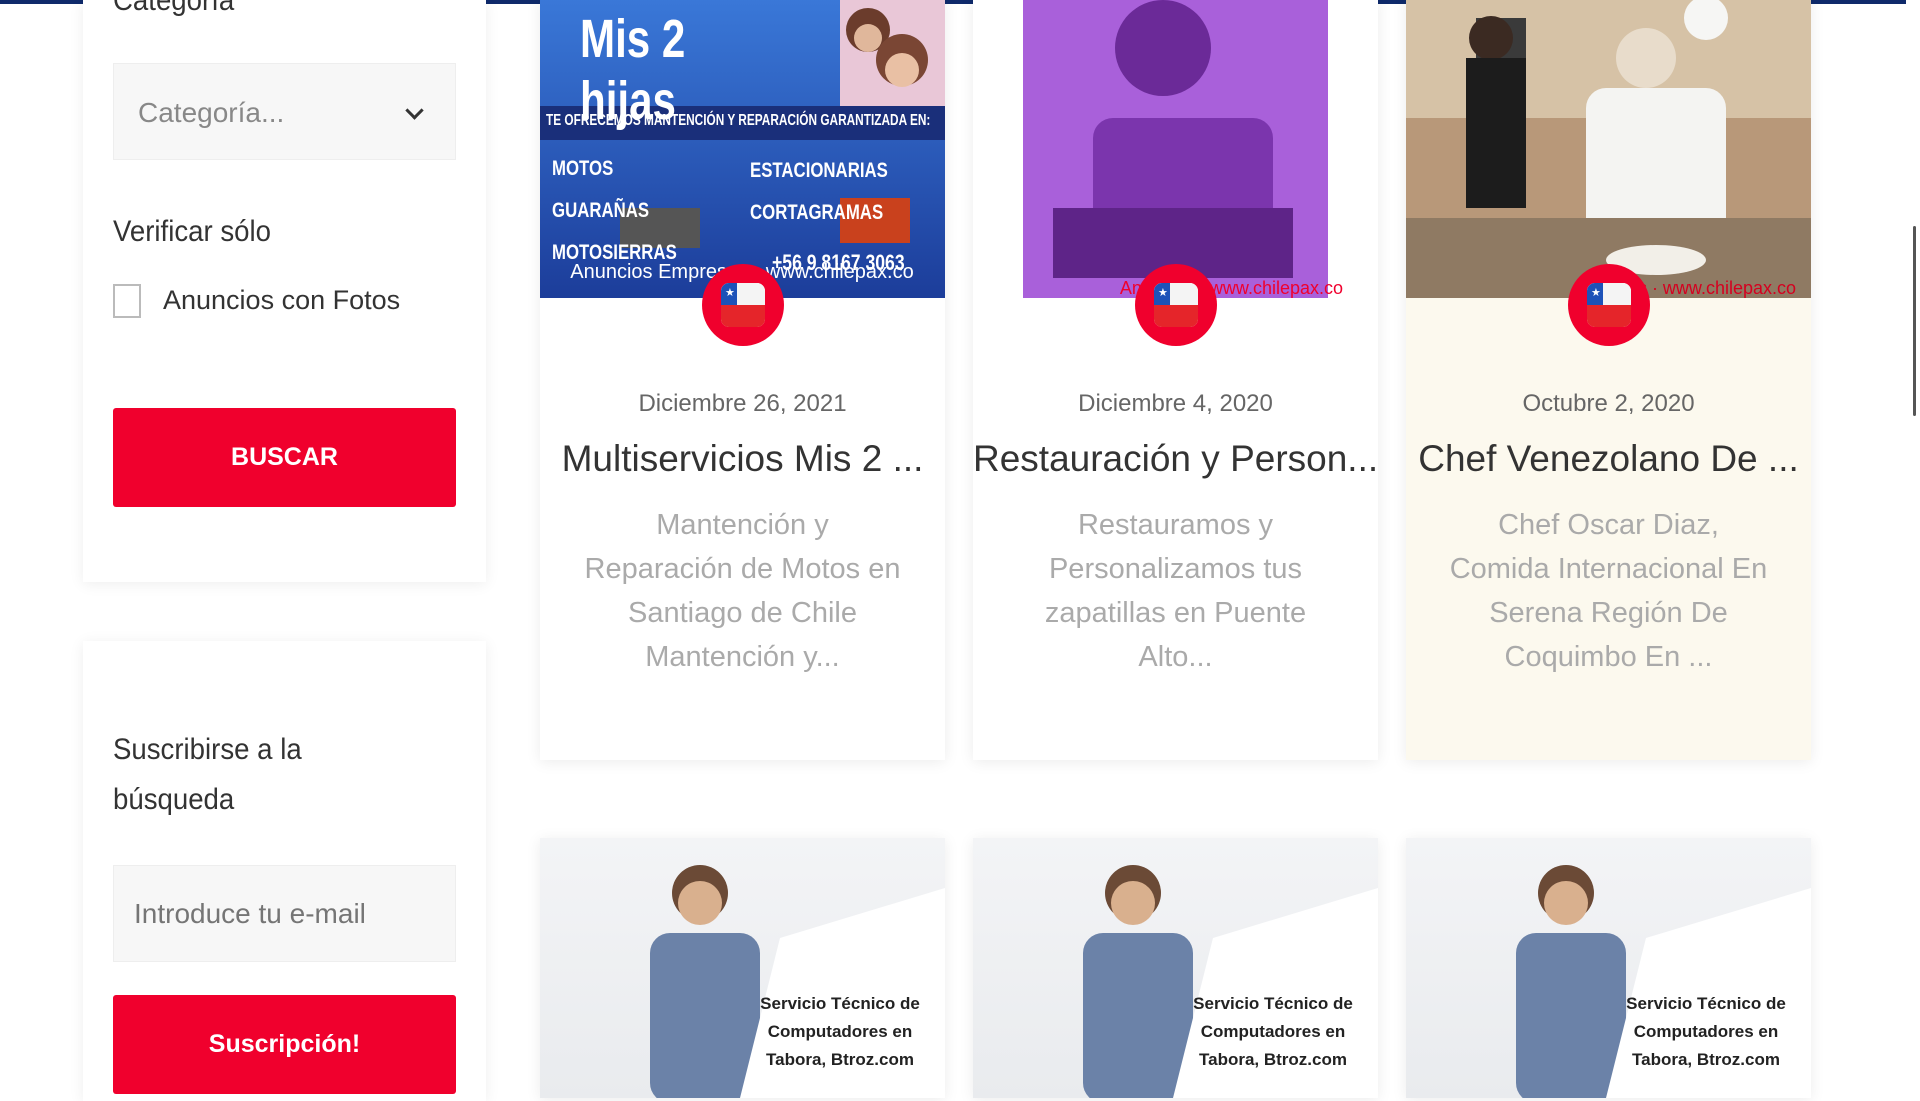 Image resolution: width=1920 pixels, height=1101 pixels. Describe the element at coordinates (1914, 321) in the screenshot. I see `scrollbar-thumb` at that location.